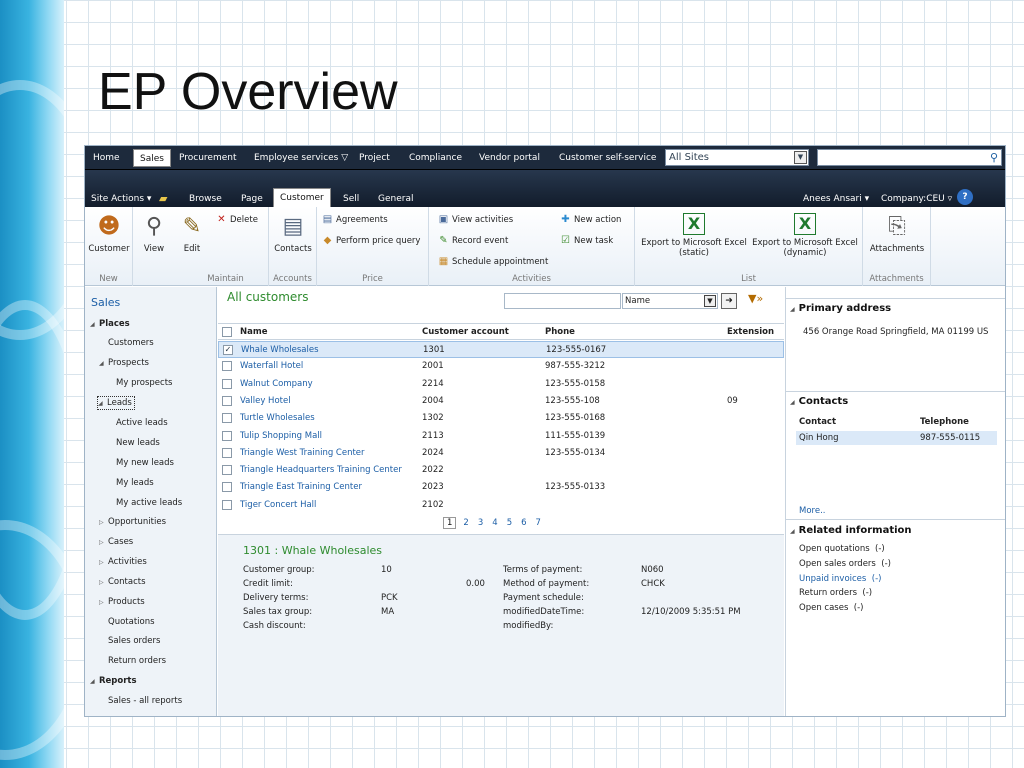  Describe the element at coordinates (192, 233) in the screenshot. I see `edit-button: ✎ Edit` at that location.